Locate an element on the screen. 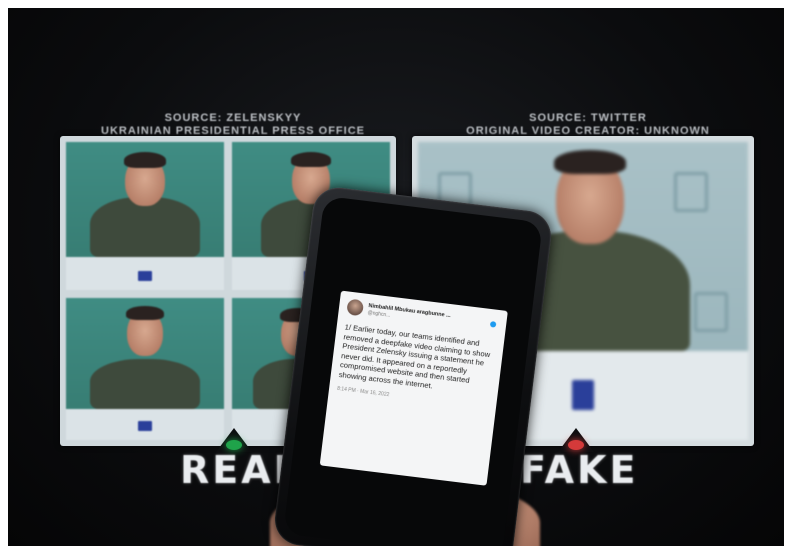 The image size is (792, 554). fake-label: FAKE is located at coordinates (579, 470).